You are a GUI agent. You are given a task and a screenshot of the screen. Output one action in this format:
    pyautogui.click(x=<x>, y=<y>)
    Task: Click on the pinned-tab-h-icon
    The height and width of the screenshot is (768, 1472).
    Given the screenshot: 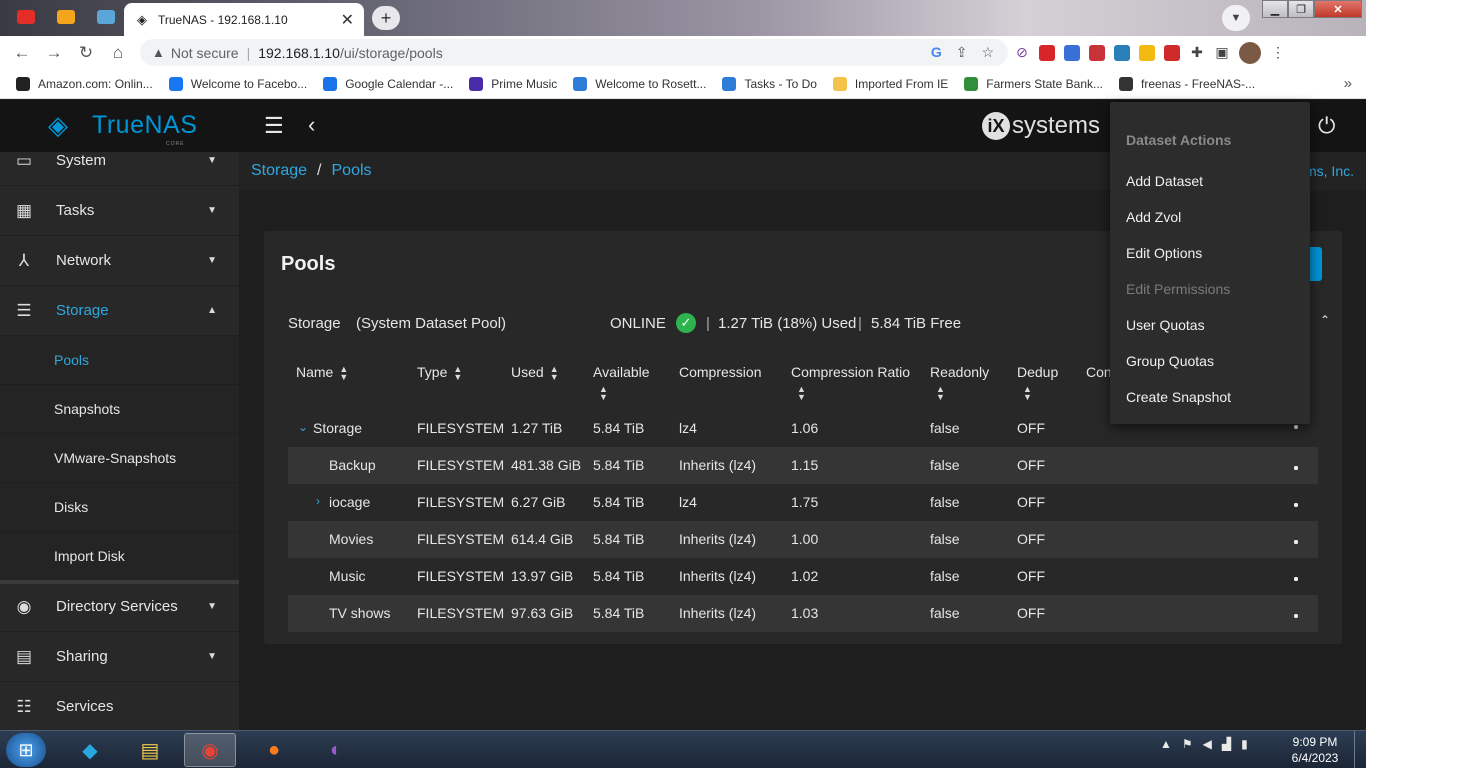 What is the action you would take?
    pyautogui.click(x=66, y=17)
    